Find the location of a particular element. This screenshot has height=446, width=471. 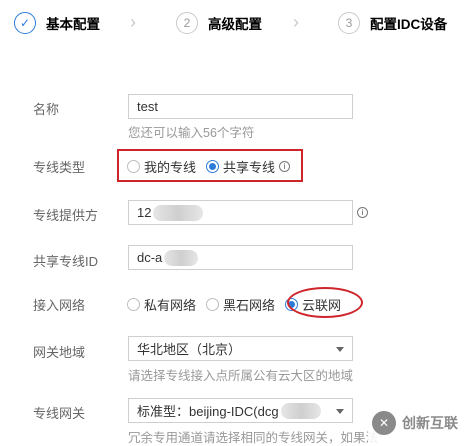

name-hint: 您还可以输入56个字符 is located at coordinates (191, 133).